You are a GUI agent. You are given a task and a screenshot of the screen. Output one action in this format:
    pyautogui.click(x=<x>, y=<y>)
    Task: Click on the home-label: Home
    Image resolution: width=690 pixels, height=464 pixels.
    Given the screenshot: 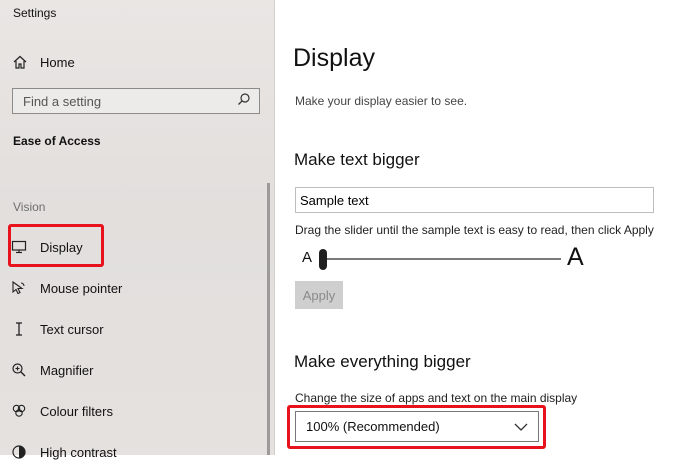 What is the action you would take?
    pyautogui.click(x=57, y=62)
    